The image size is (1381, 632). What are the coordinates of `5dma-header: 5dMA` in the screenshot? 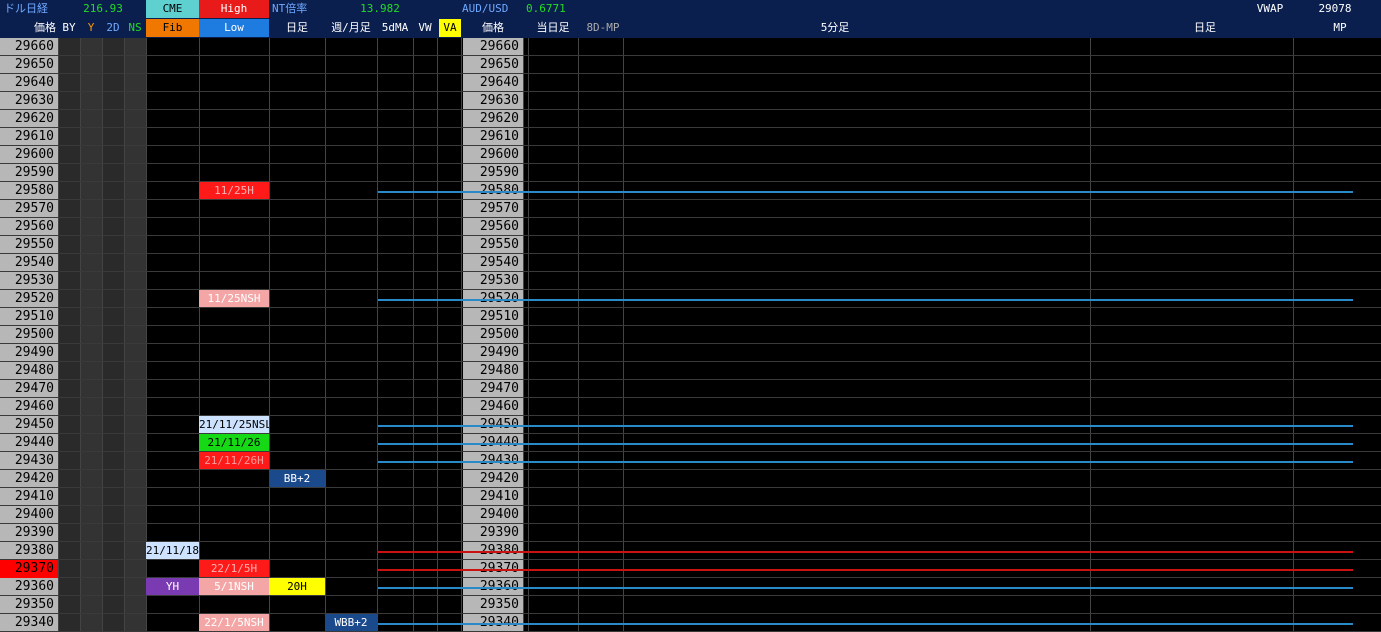 It's located at (395, 27).